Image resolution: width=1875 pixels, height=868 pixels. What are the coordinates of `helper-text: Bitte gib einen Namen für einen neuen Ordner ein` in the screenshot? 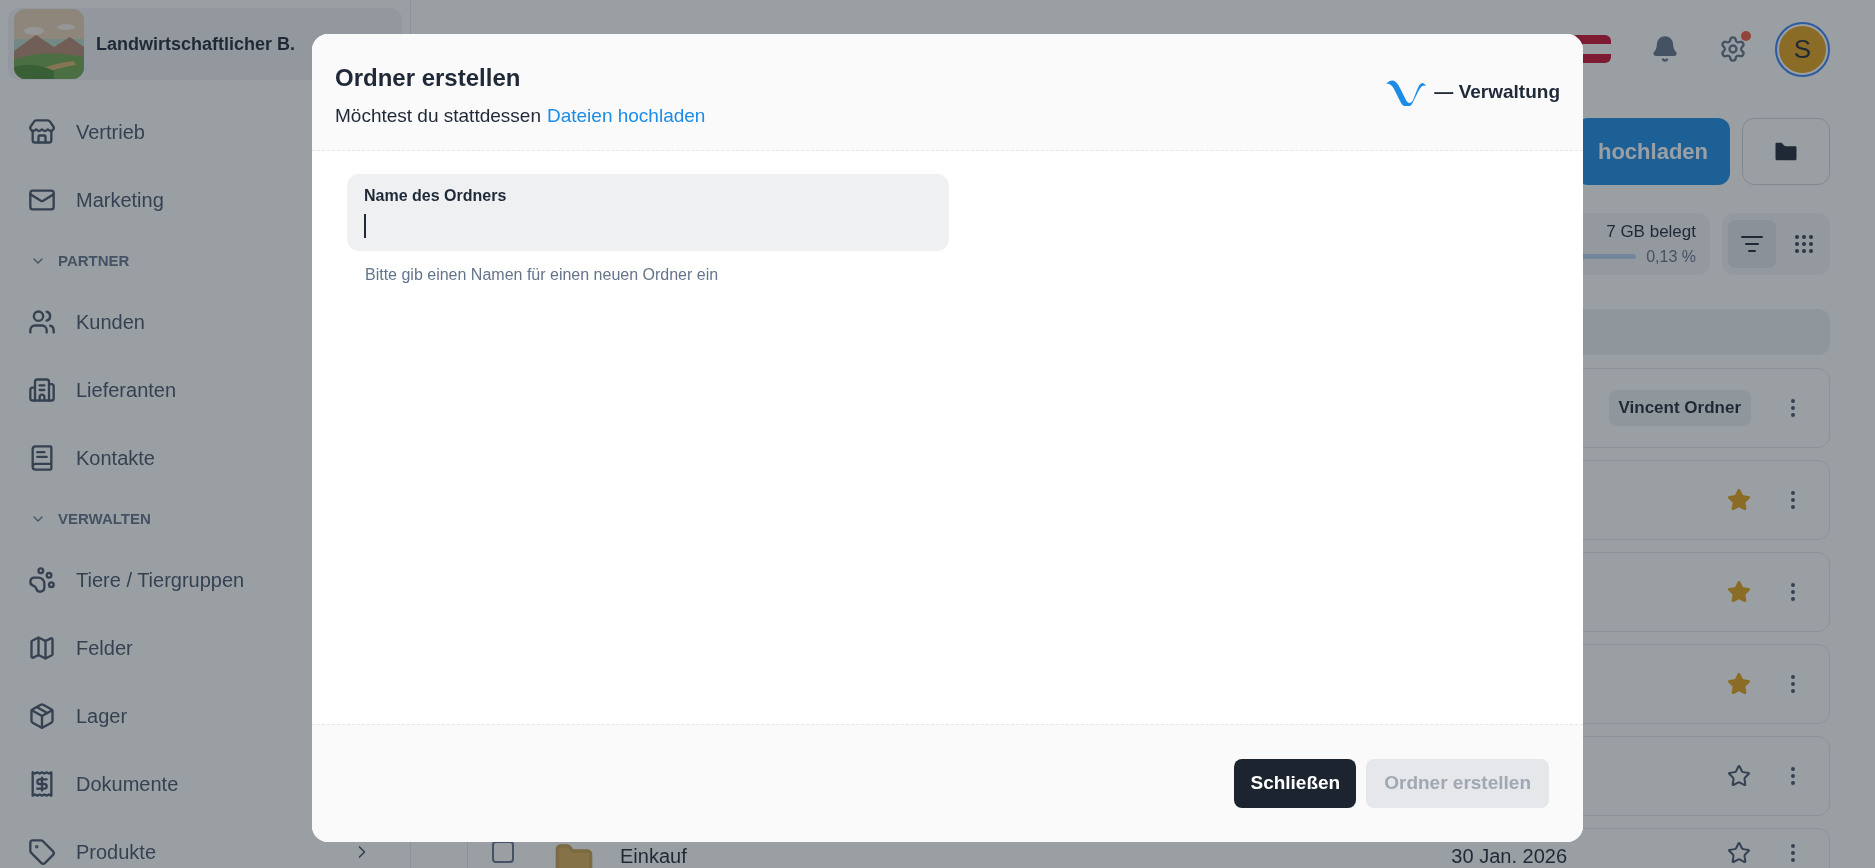 It's located at (542, 275).